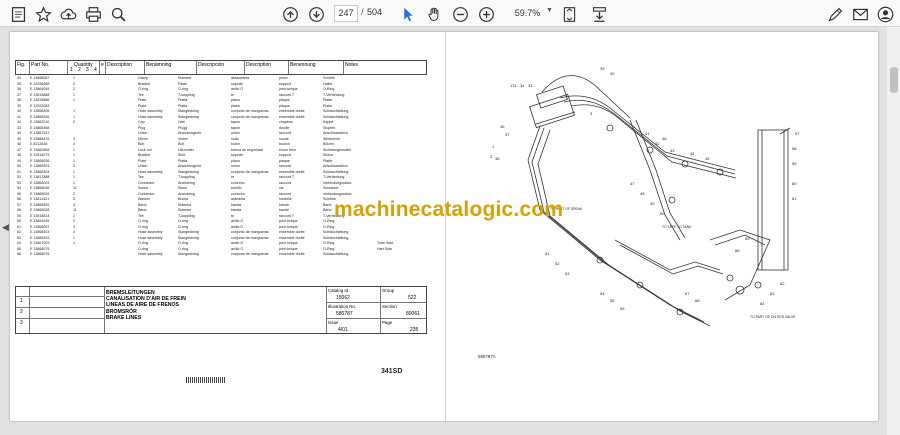 This screenshot has width=900, height=435. Describe the element at coordinates (186, 94) in the screenshot. I see `cell-sv: T-koppling` at that location.